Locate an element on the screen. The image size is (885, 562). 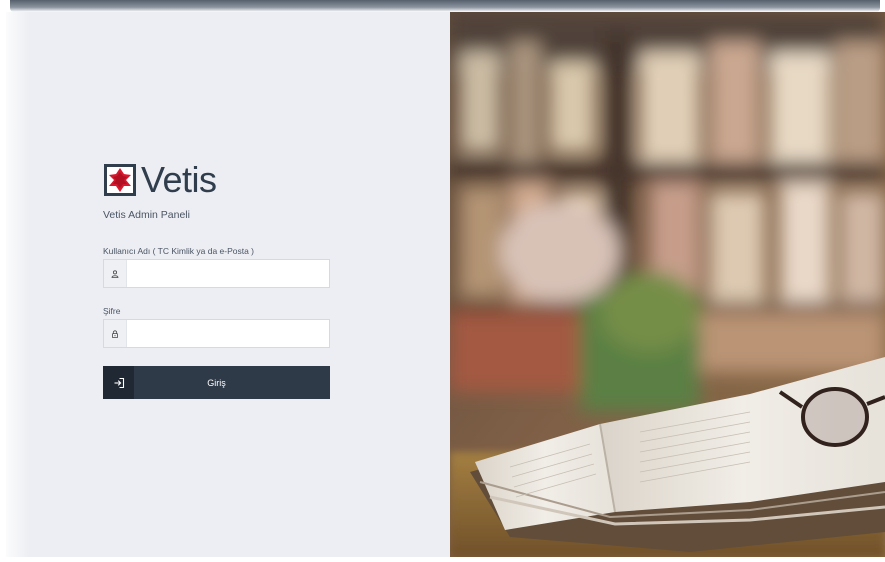
panel-subtitle: Vetis Admin Paneli is located at coordinates (146, 215).